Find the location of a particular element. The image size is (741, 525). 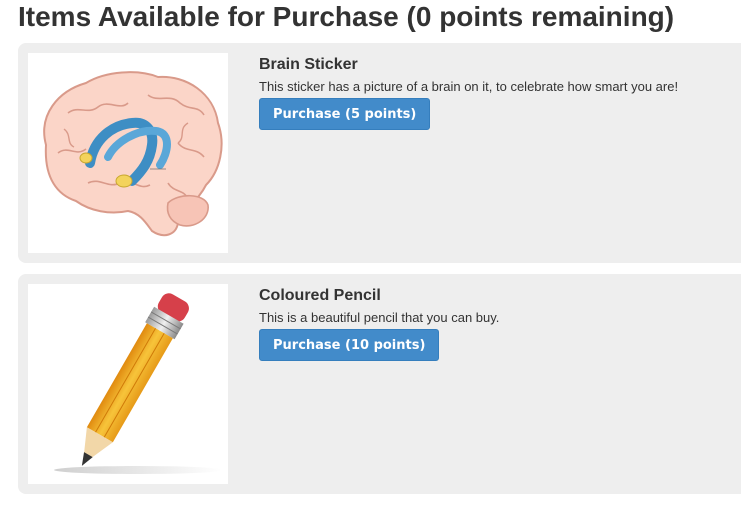

item-name: Brain Sticker is located at coordinates (308, 64).